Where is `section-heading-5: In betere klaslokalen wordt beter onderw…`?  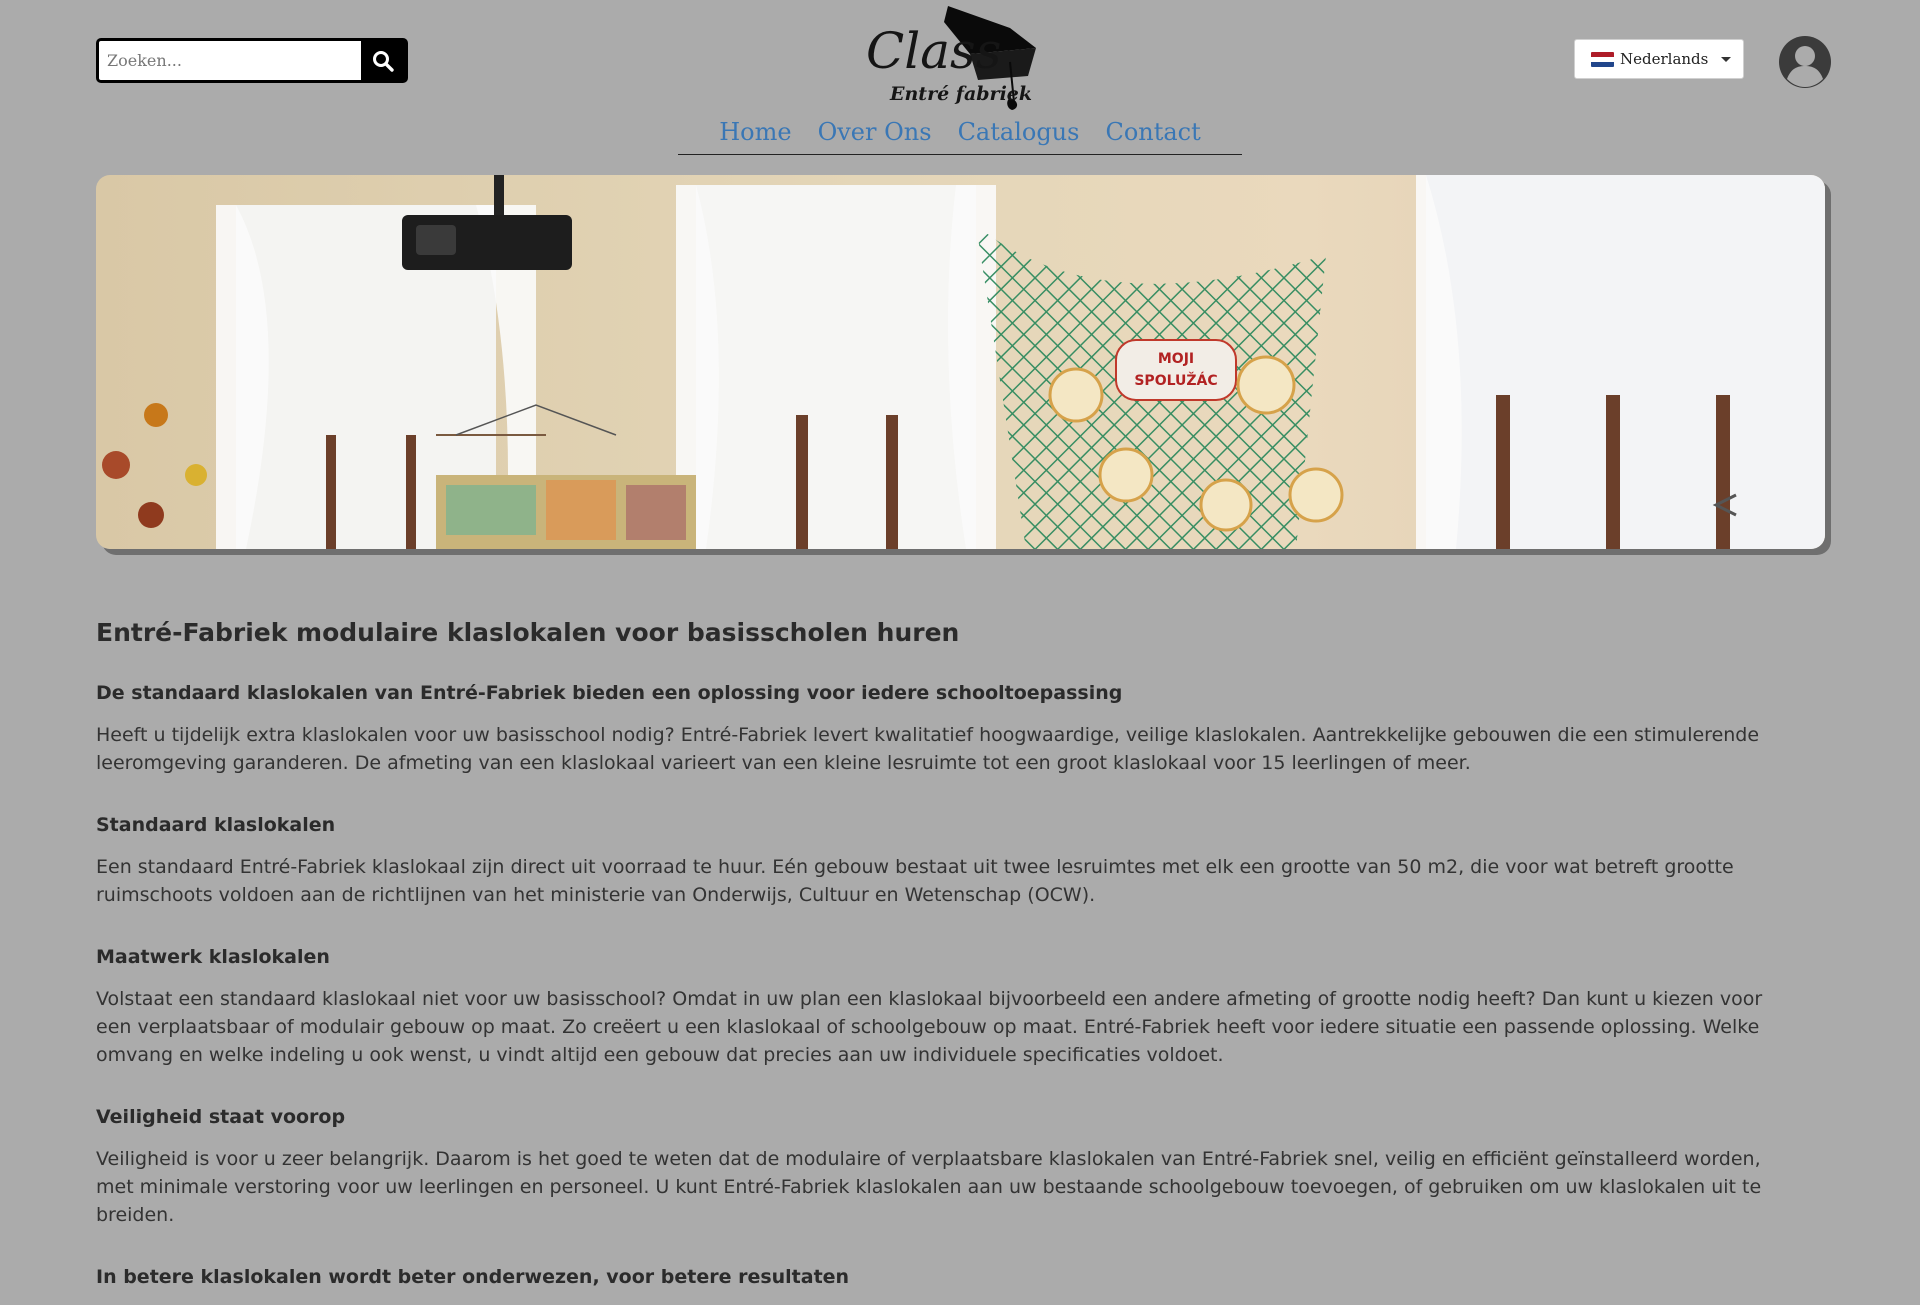
section-heading-5: In betere klaslokalen wordt beter onderw… is located at coordinates (473, 1277).